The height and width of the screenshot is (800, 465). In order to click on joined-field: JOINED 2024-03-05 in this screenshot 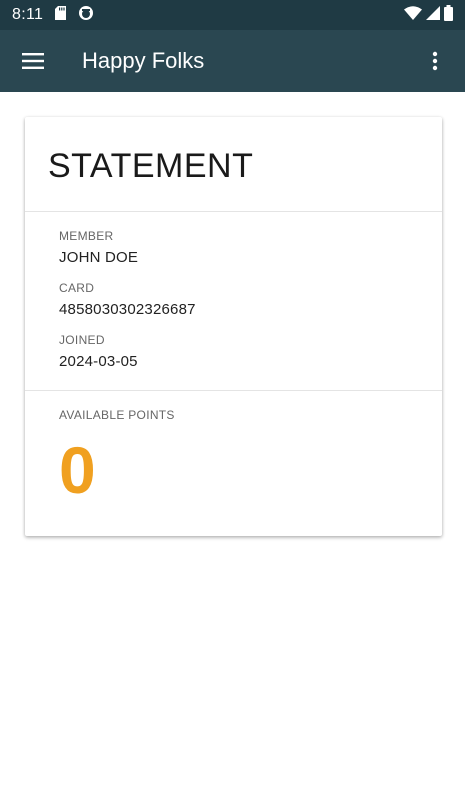, I will do `click(233, 351)`.